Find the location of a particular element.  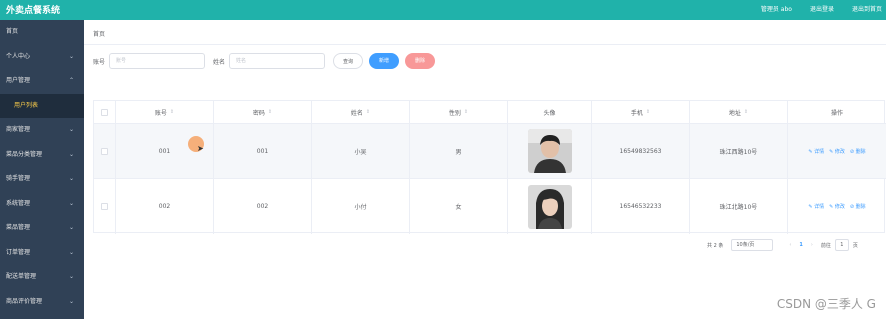

sidebar-item-merchants: 商家管理 ⌄ is located at coordinates (42, 130).